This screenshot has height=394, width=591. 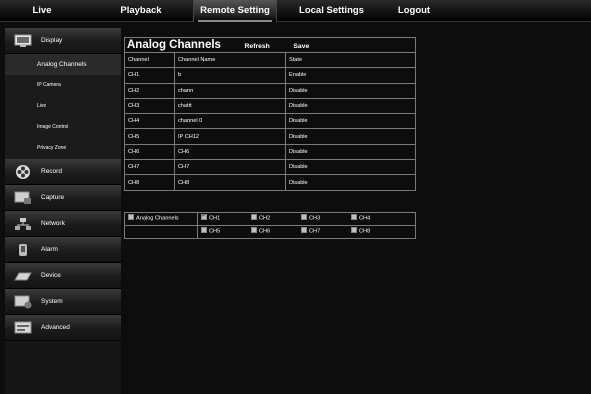 I want to click on channel-name-field: b, so click(x=230, y=75).